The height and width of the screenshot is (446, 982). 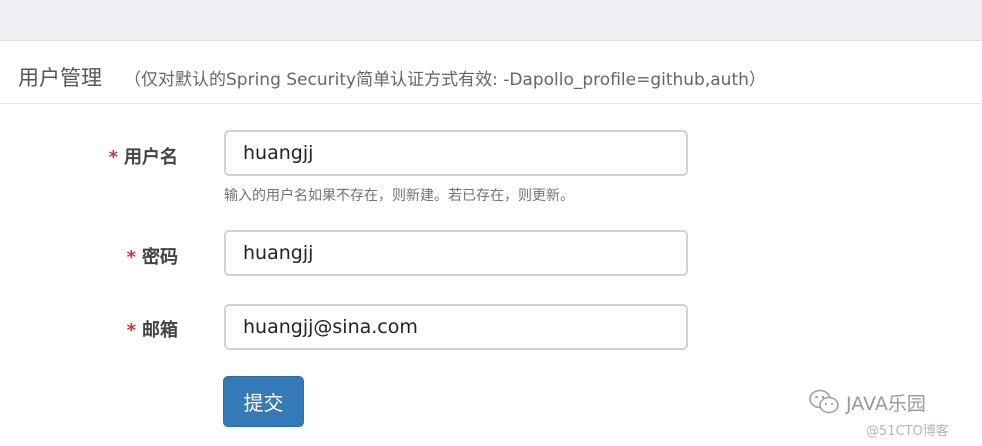 What do you see at coordinates (456, 153) in the screenshot?
I see `username-input` at bounding box center [456, 153].